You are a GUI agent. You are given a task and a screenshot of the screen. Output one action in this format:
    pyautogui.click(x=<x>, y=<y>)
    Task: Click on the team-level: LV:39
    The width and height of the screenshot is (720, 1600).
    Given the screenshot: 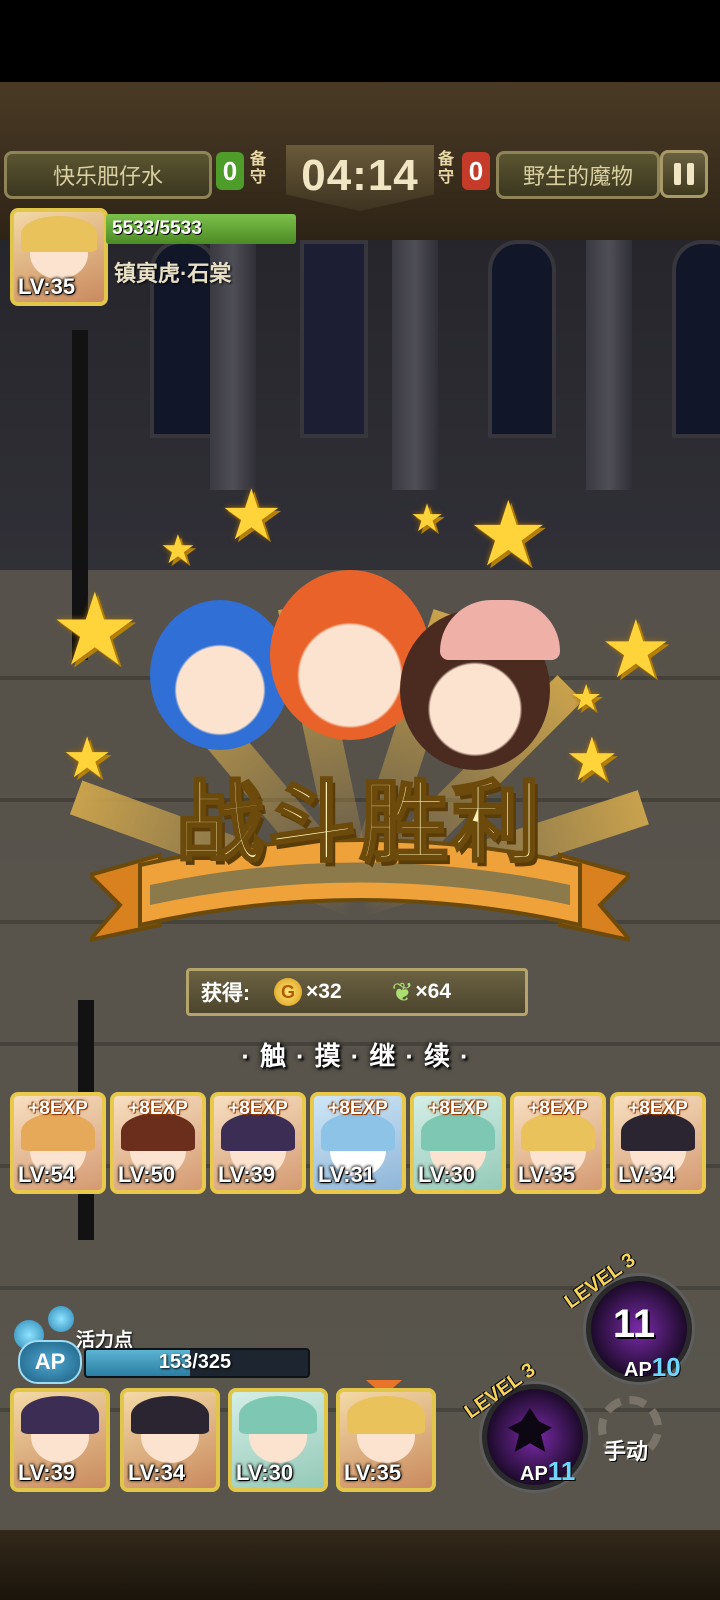 What is the action you would take?
    pyautogui.click(x=47, y=1472)
    